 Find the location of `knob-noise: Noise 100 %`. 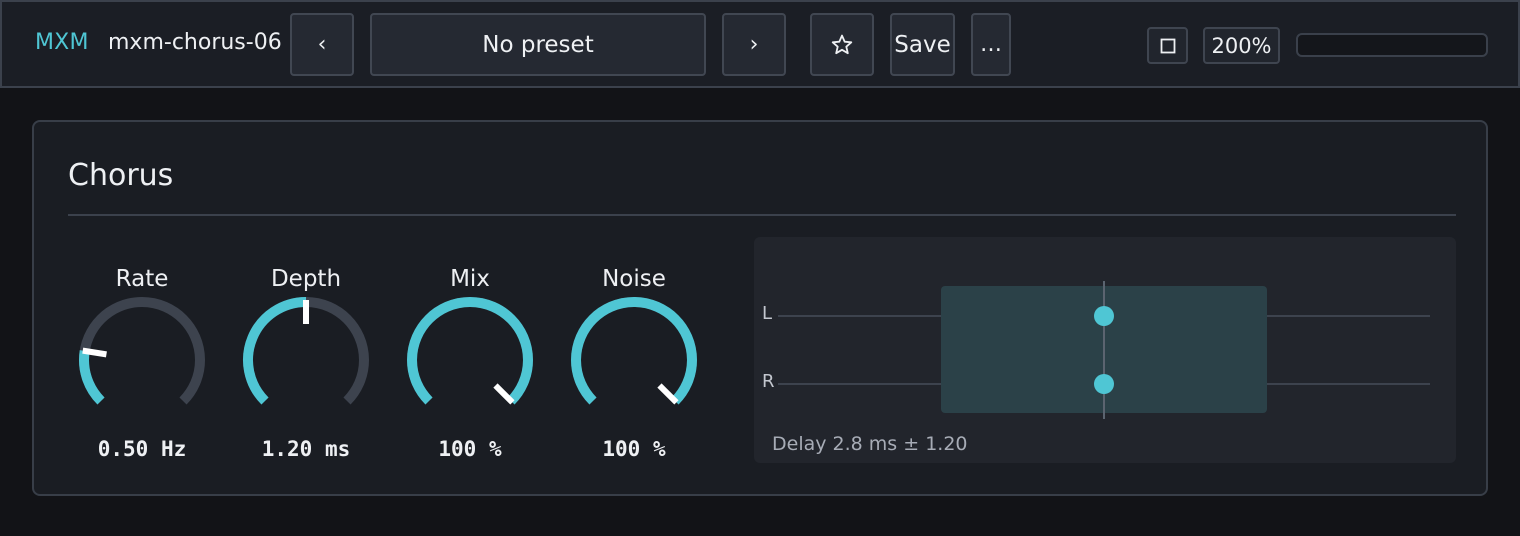

knob-noise: Noise 100 % is located at coordinates (634, 366).